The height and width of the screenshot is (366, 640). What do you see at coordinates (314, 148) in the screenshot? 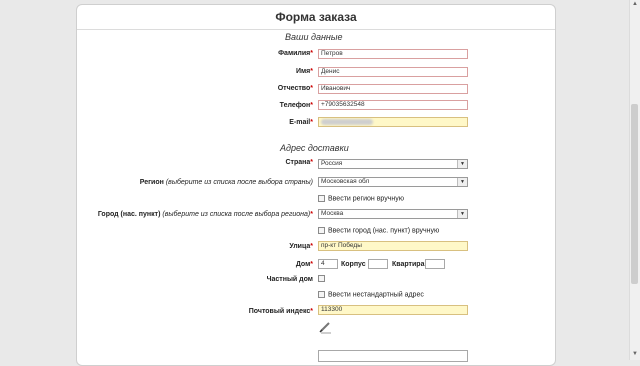
I see `delivery-section-title: Адрес доставки` at bounding box center [314, 148].